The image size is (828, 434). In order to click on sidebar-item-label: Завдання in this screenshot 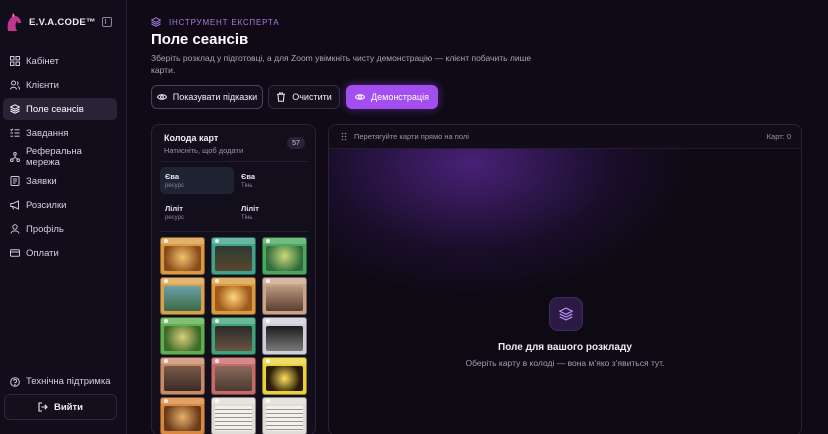, I will do `click(47, 133)`.